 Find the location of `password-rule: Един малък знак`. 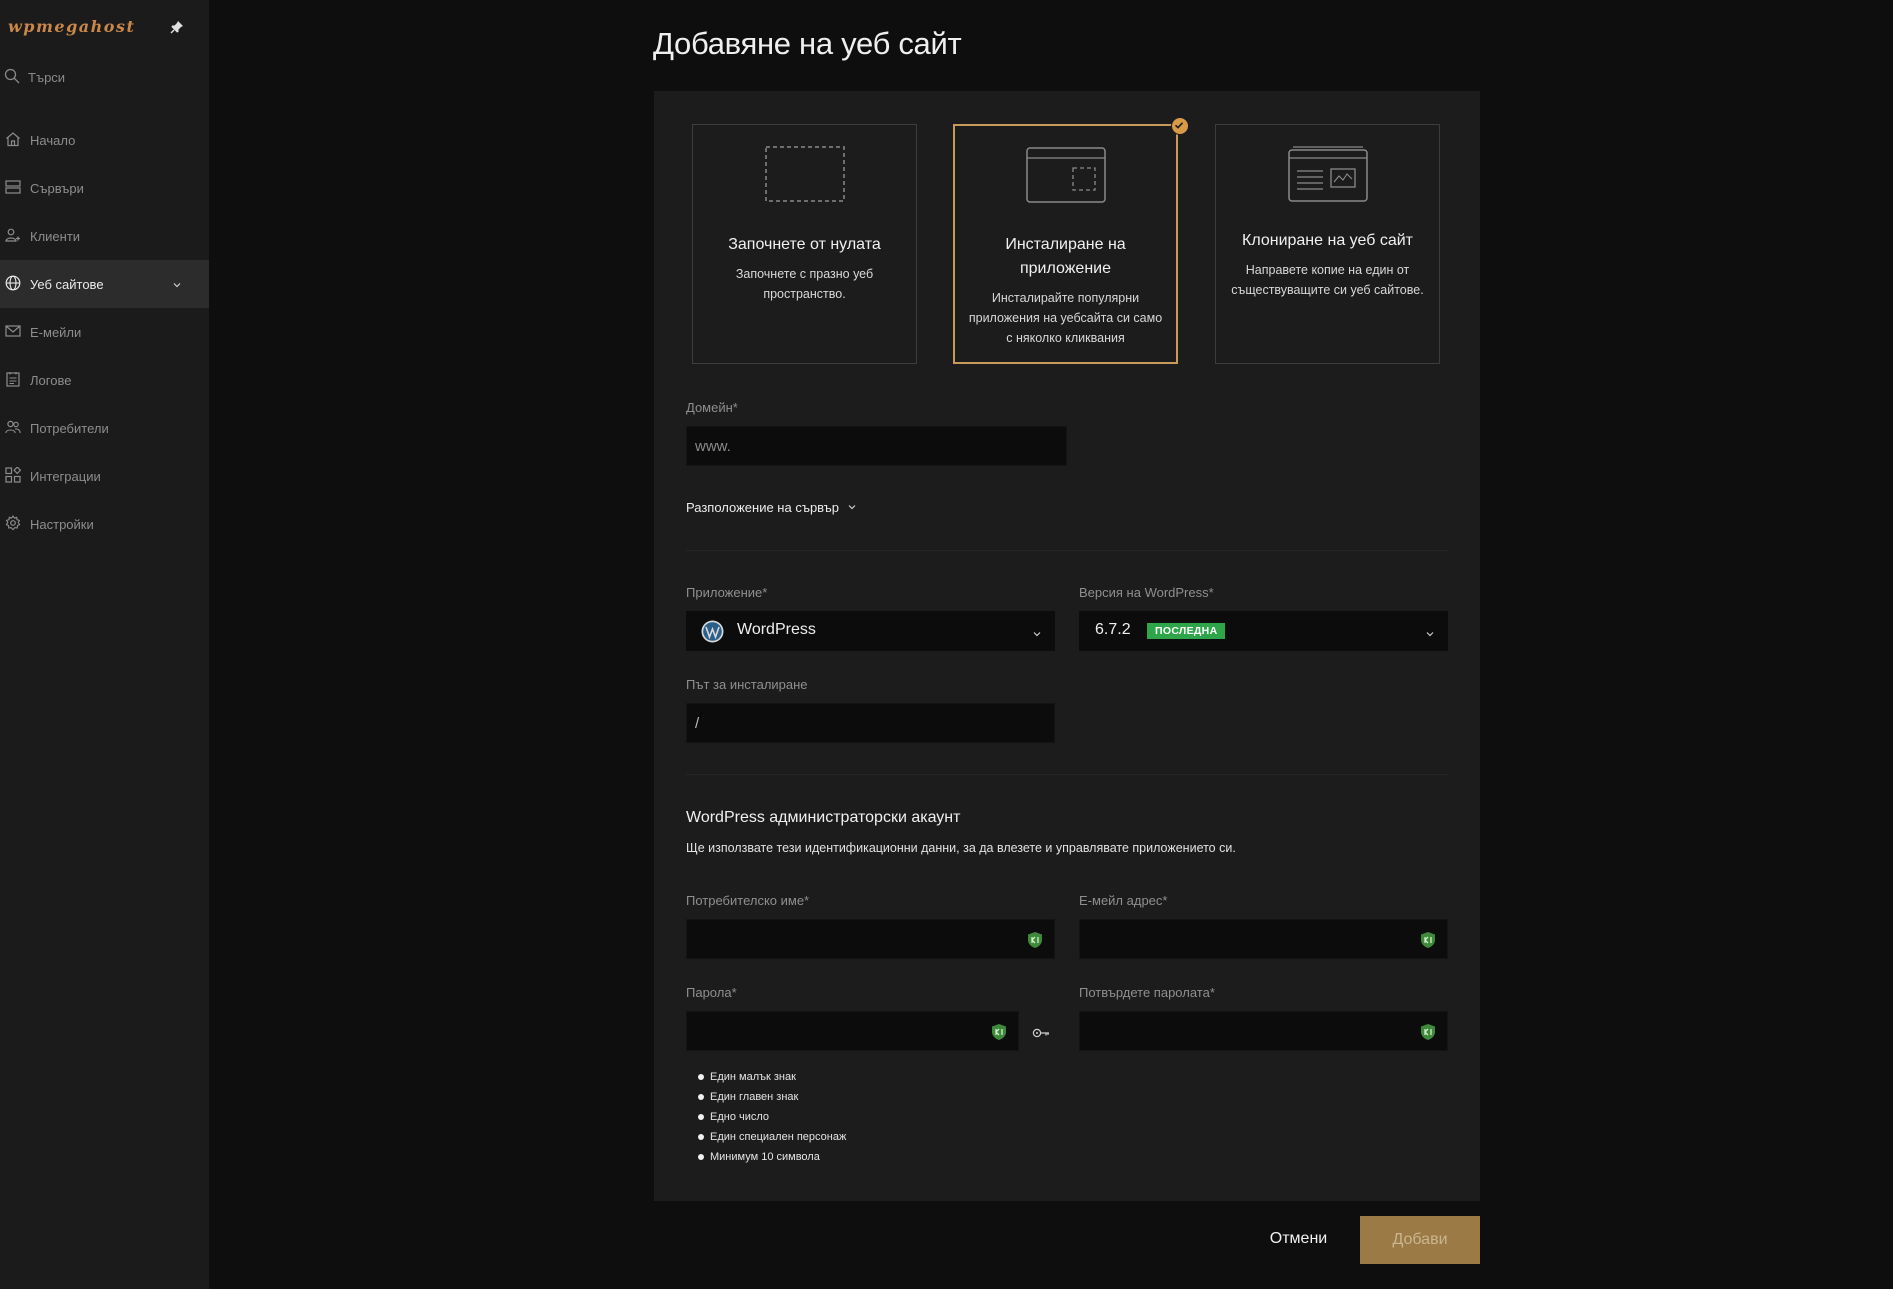

password-rule: Един малък знак is located at coordinates (772, 1077).